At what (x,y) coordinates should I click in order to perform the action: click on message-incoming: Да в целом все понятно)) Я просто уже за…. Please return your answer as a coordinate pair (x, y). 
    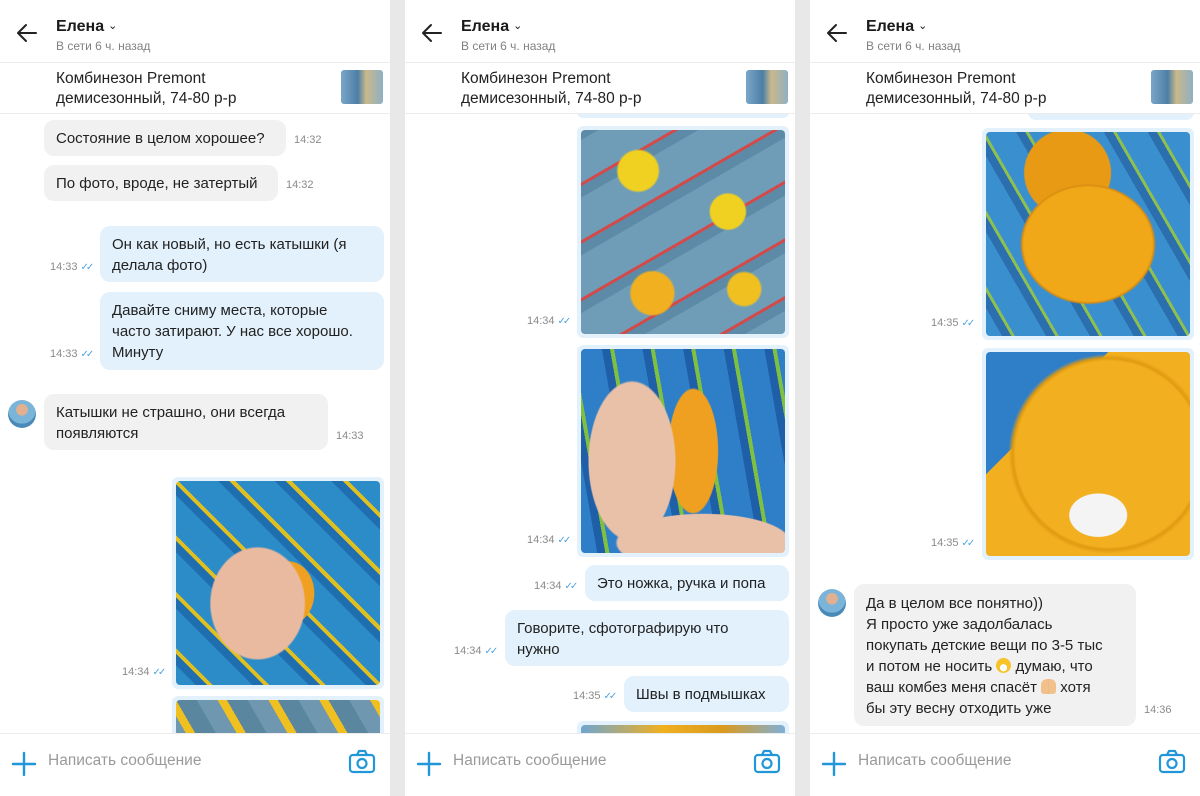
    Looking at the image, I should click on (995, 655).